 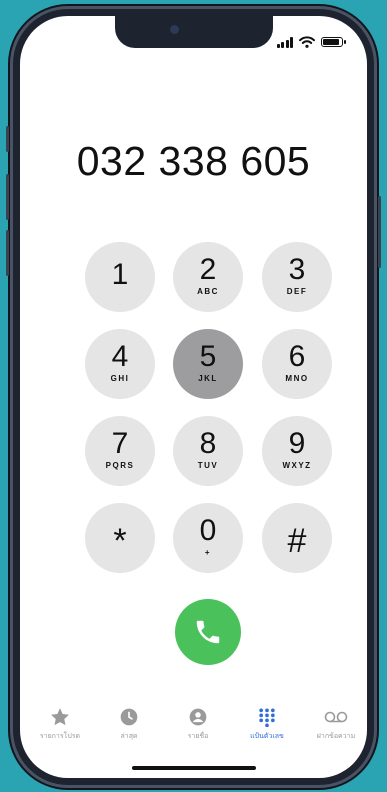 What do you see at coordinates (60, 717) in the screenshot?
I see `star-icon` at bounding box center [60, 717].